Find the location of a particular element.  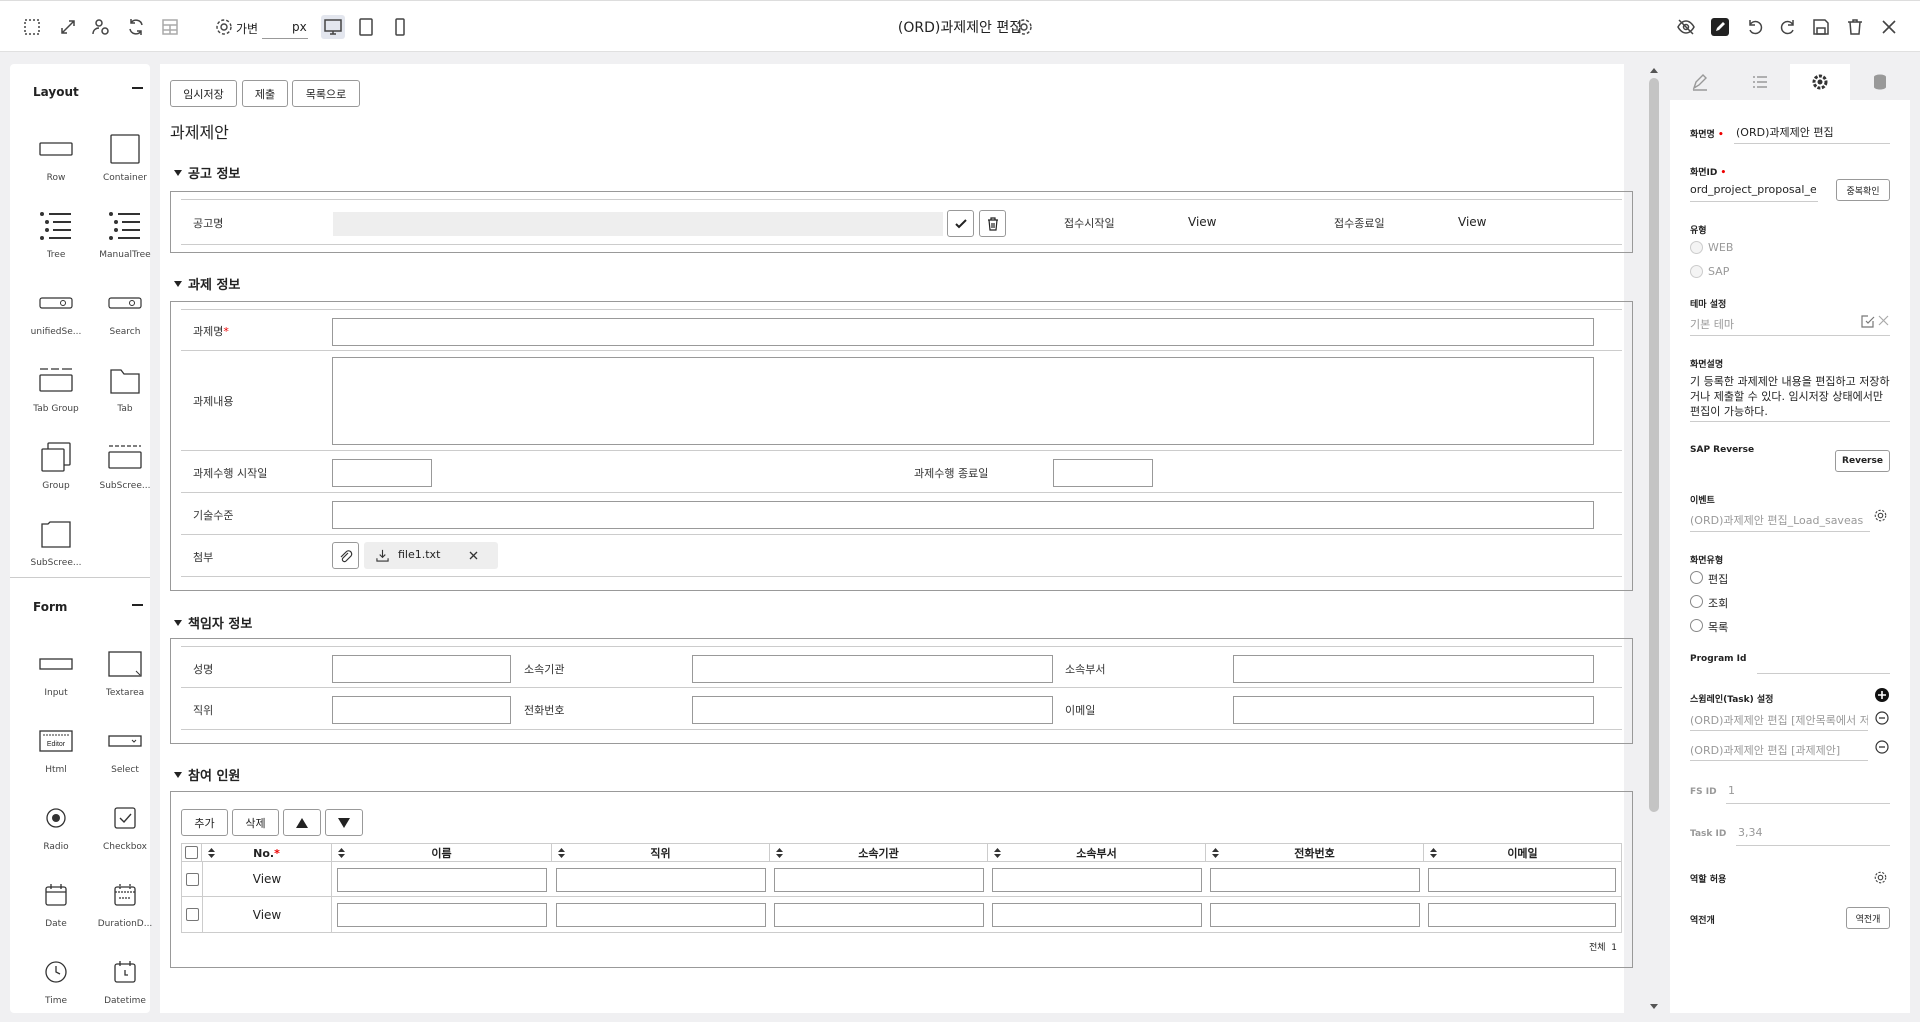

temp-save-button: 임시저장 is located at coordinates (203, 93).